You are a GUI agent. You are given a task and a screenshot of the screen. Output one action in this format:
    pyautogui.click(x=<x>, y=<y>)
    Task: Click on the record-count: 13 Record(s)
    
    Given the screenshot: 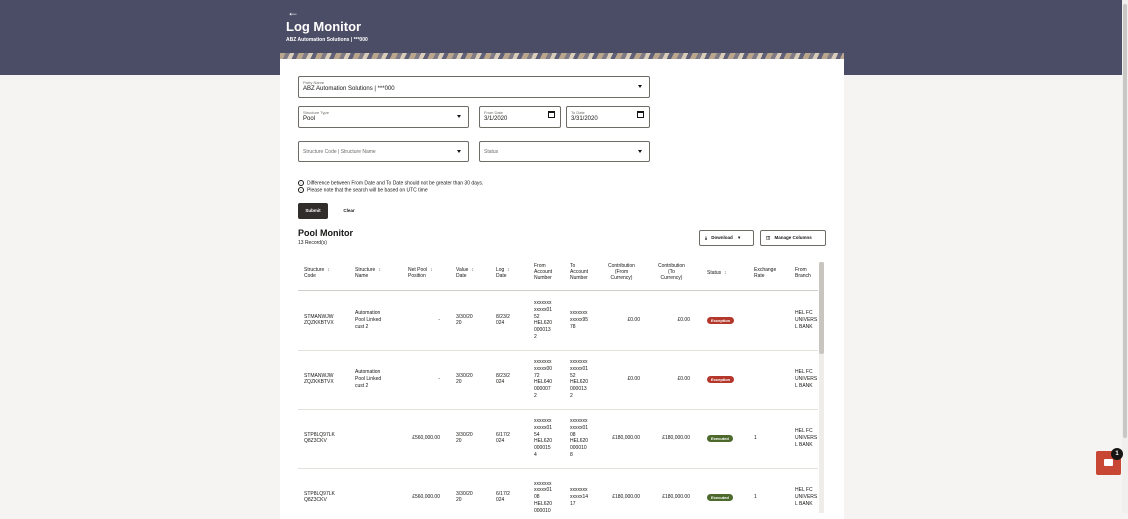 What is the action you would take?
    pyautogui.click(x=312, y=243)
    